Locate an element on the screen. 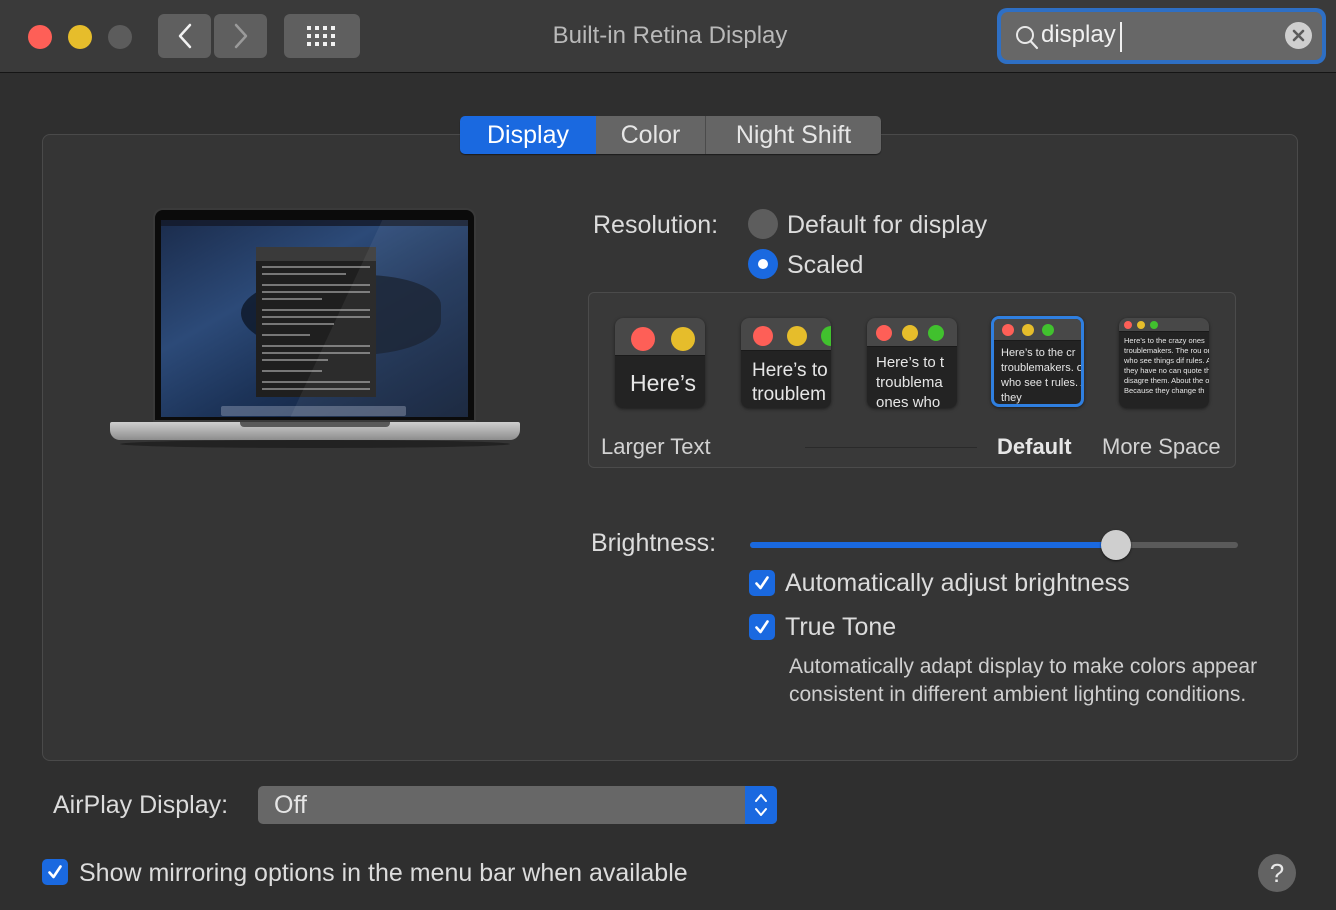 This screenshot has height=910, width=1336. display-preview-image is located at coordinates (315, 331).